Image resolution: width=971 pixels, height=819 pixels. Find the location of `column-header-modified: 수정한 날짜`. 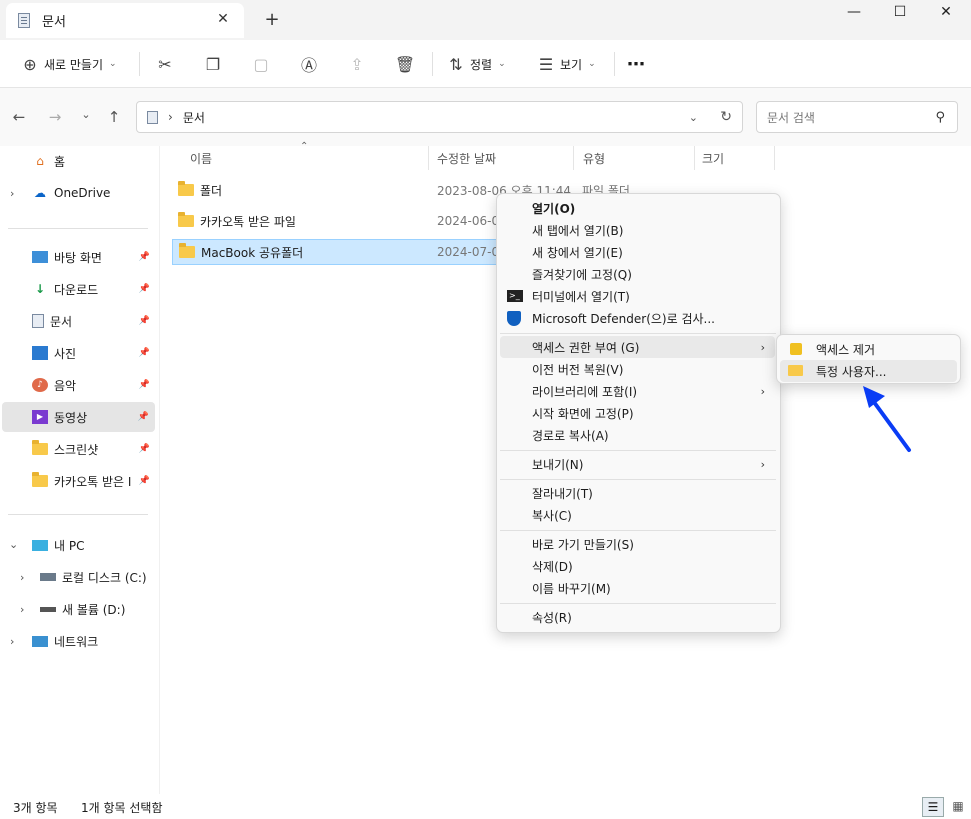

column-header-modified: 수정한 날짜 is located at coordinates (466, 158).